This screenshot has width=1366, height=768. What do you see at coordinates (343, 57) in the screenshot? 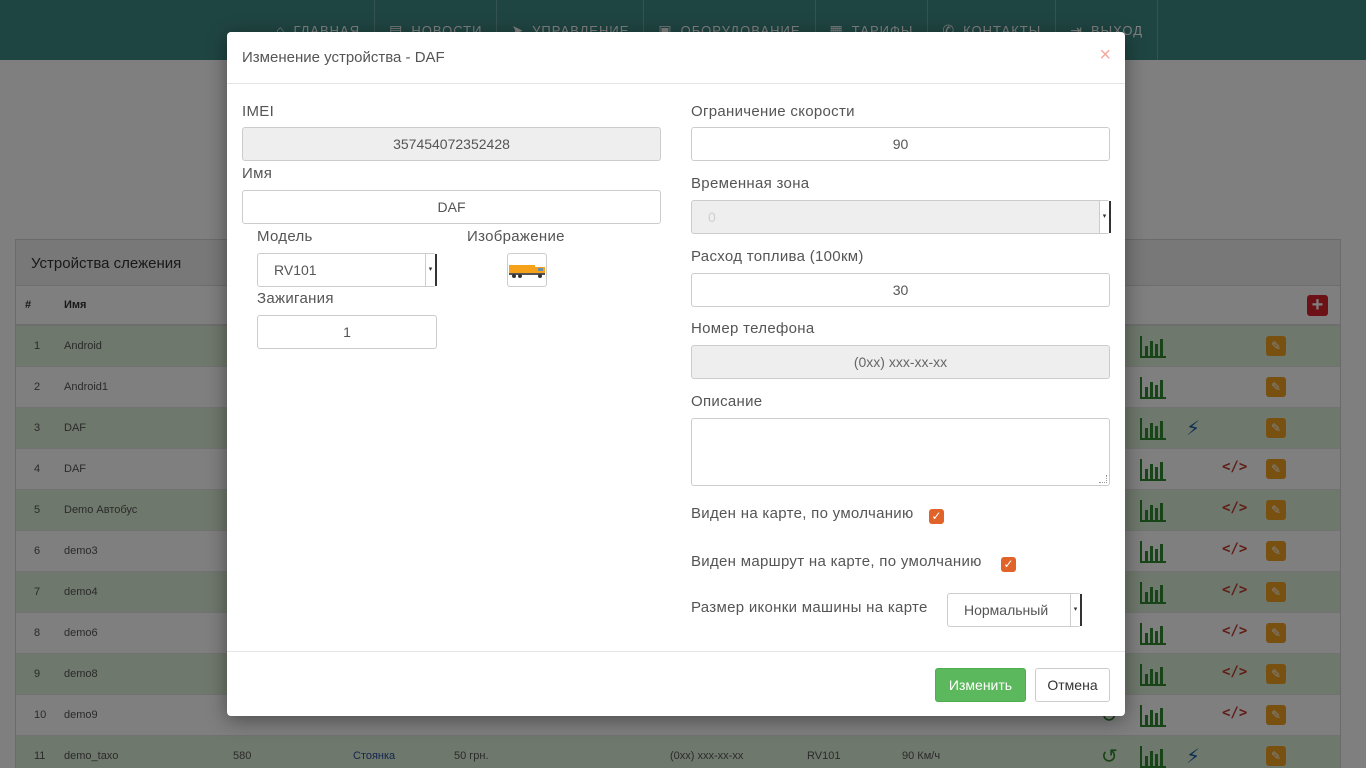
I see `modal-title: Изменение устройства - DAF` at bounding box center [343, 57].